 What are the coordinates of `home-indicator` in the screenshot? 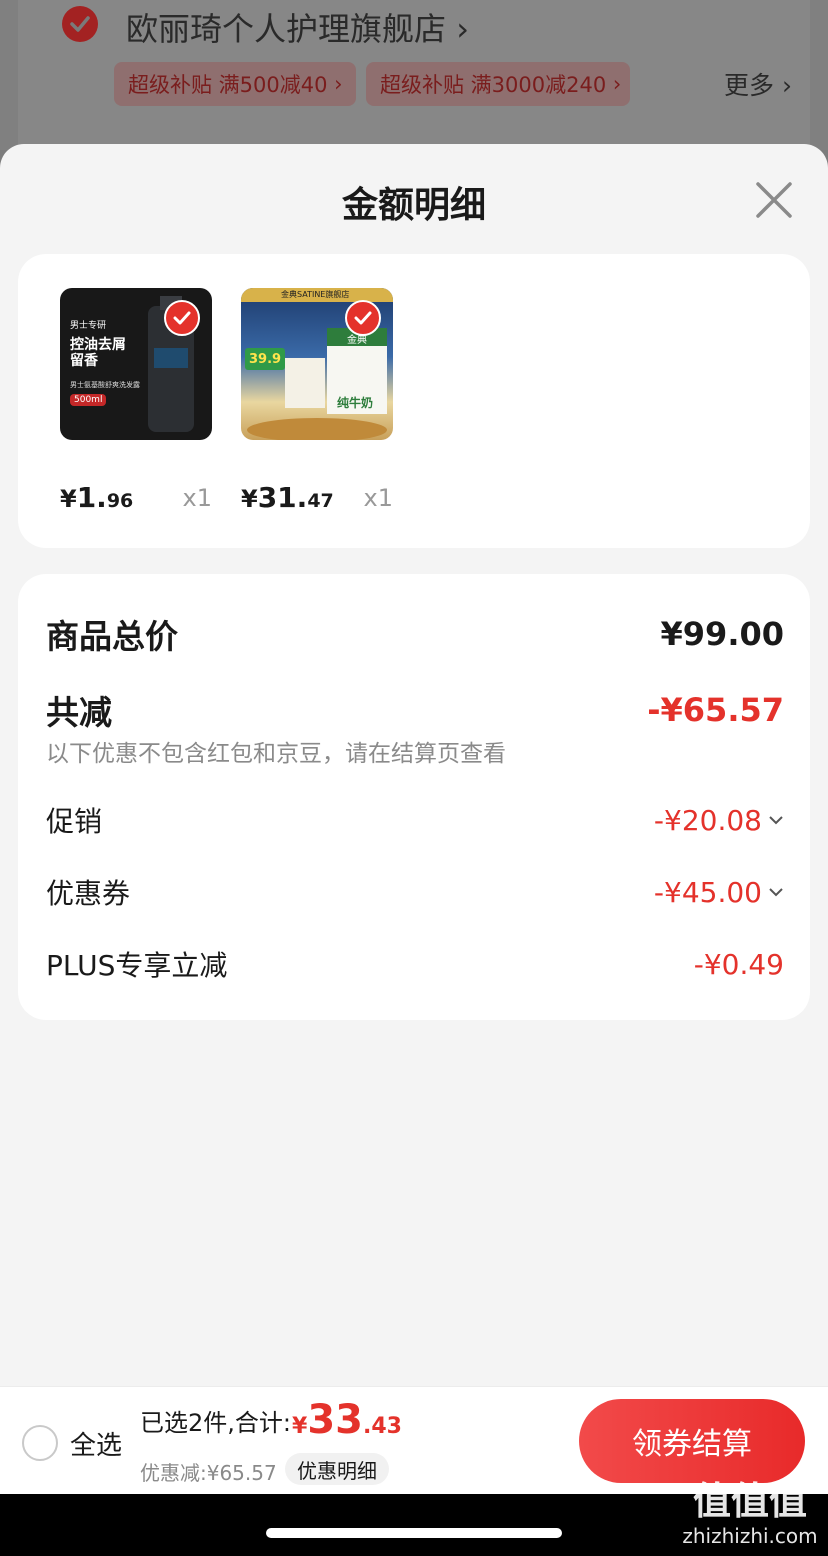 It's located at (414, 1533).